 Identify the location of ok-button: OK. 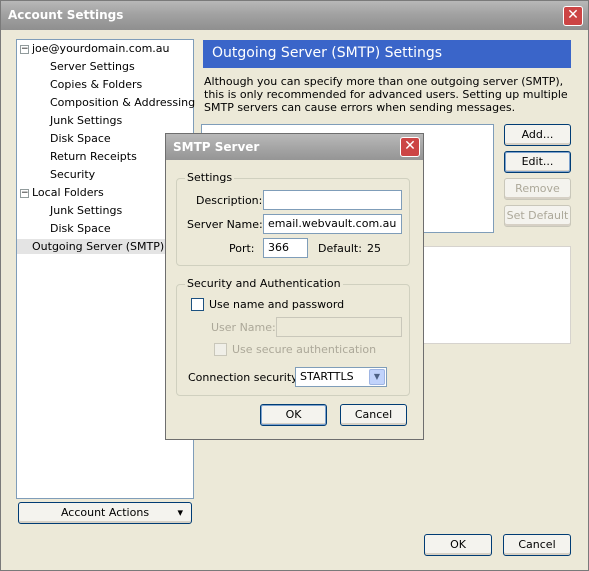
(458, 545).